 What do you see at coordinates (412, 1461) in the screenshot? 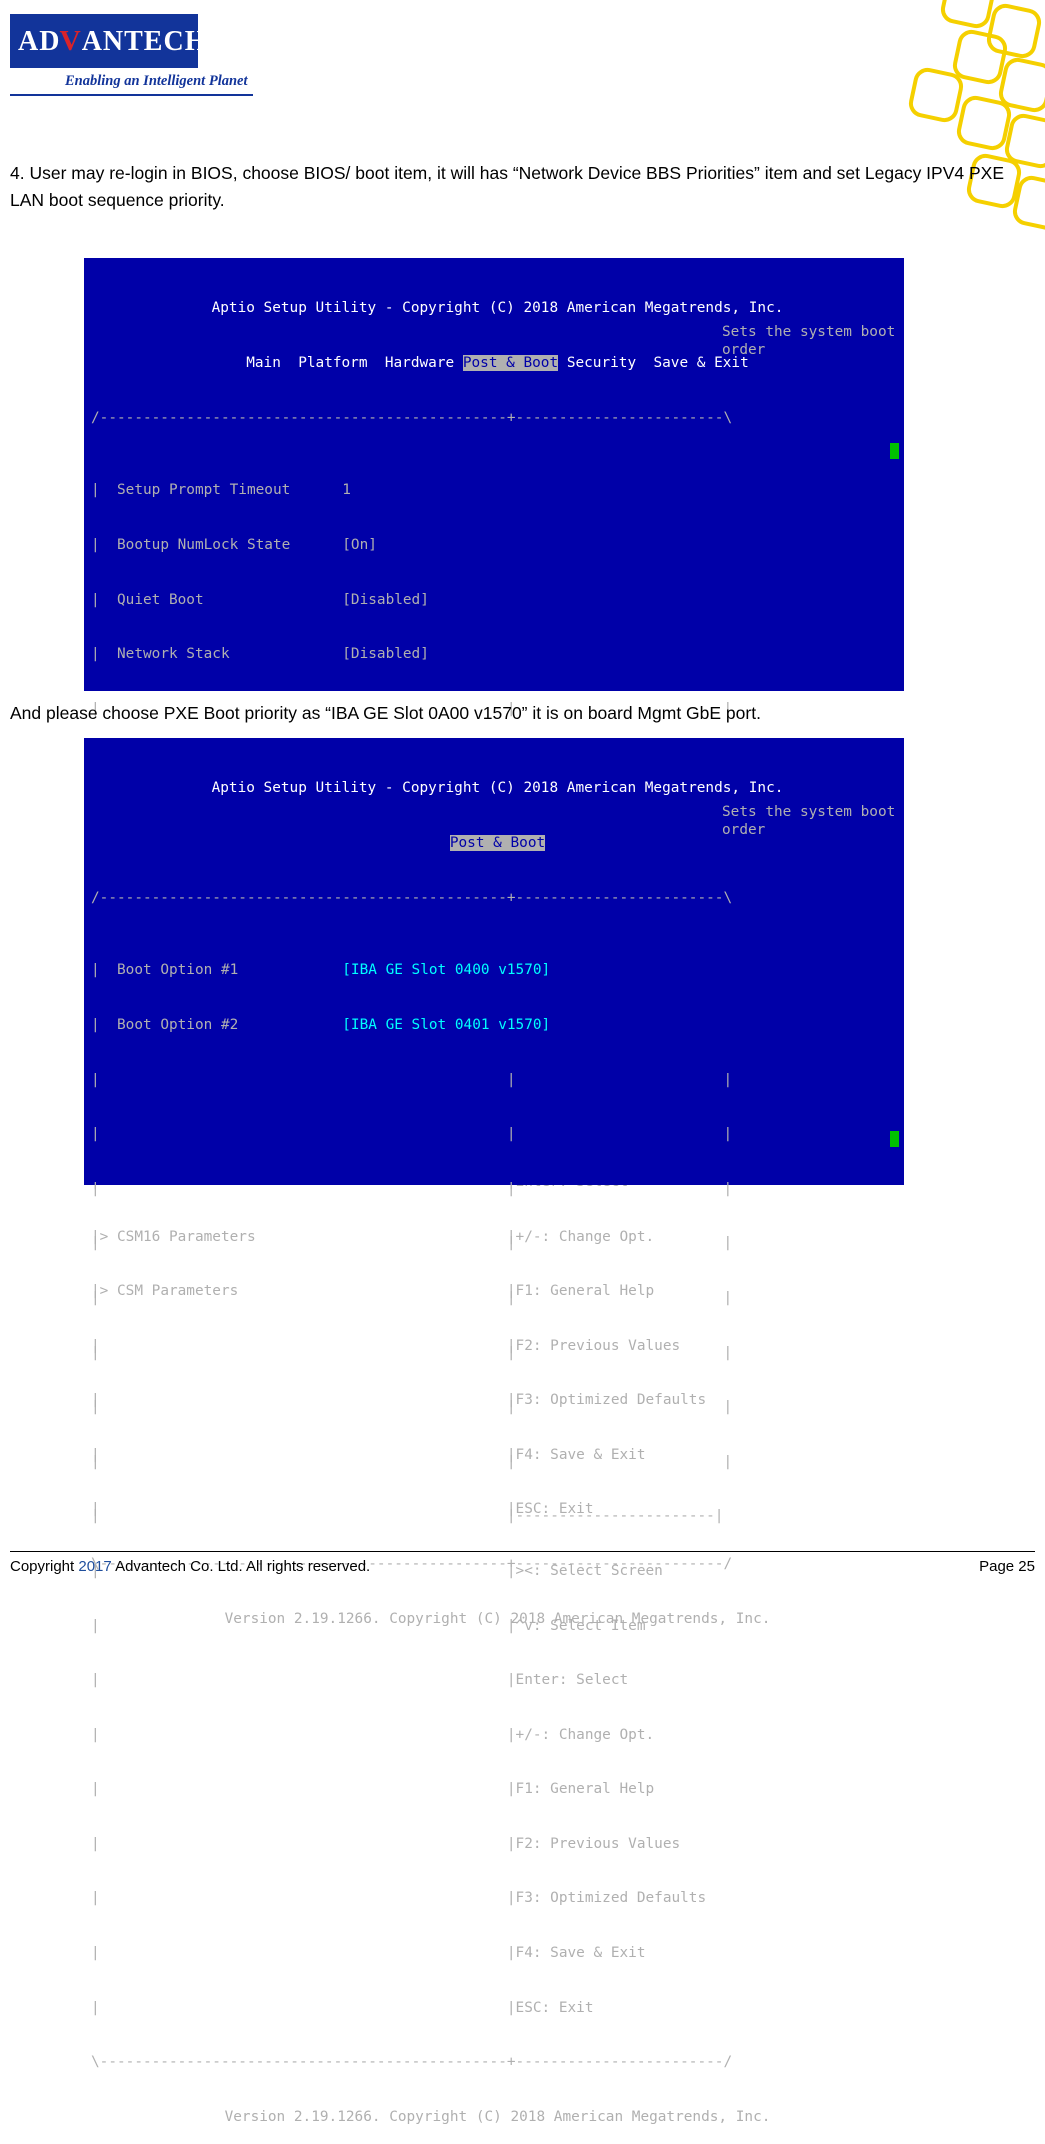
I see `bios2-row-blank-8: | | |` at bounding box center [412, 1461].